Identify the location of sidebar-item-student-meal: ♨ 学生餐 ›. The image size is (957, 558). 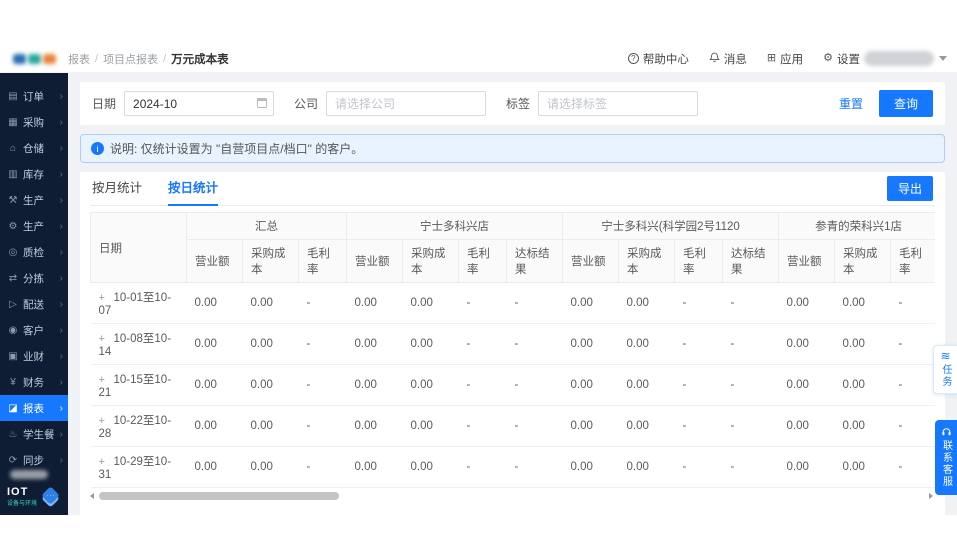
(34, 434).